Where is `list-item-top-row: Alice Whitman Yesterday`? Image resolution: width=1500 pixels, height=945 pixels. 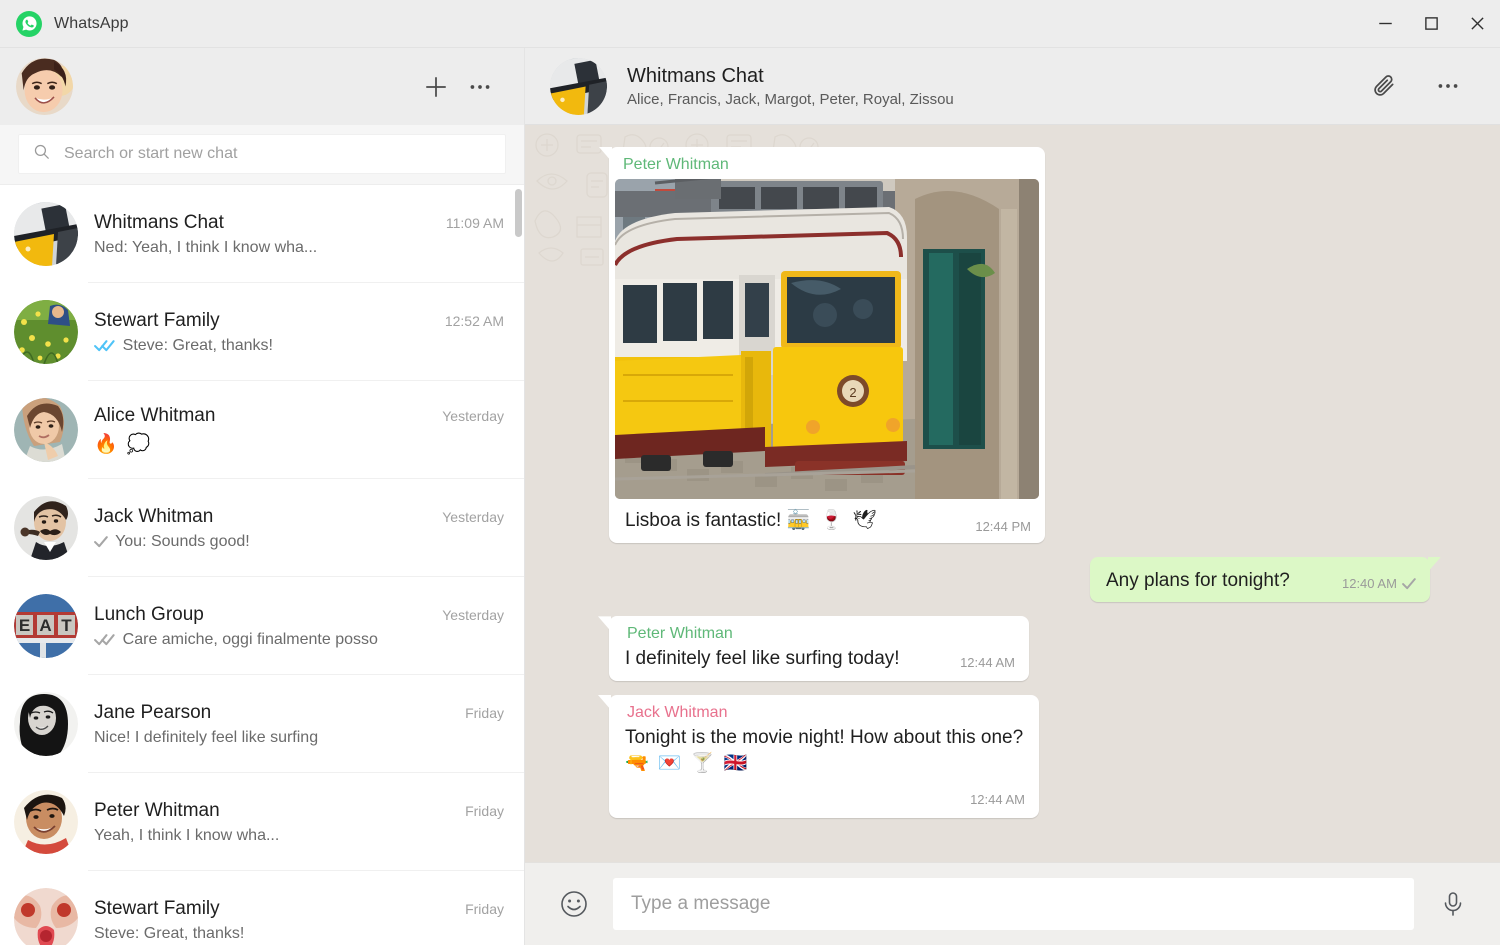
list-item-top-row: Alice Whitman Yesterday is located at coordinates (299, 416).